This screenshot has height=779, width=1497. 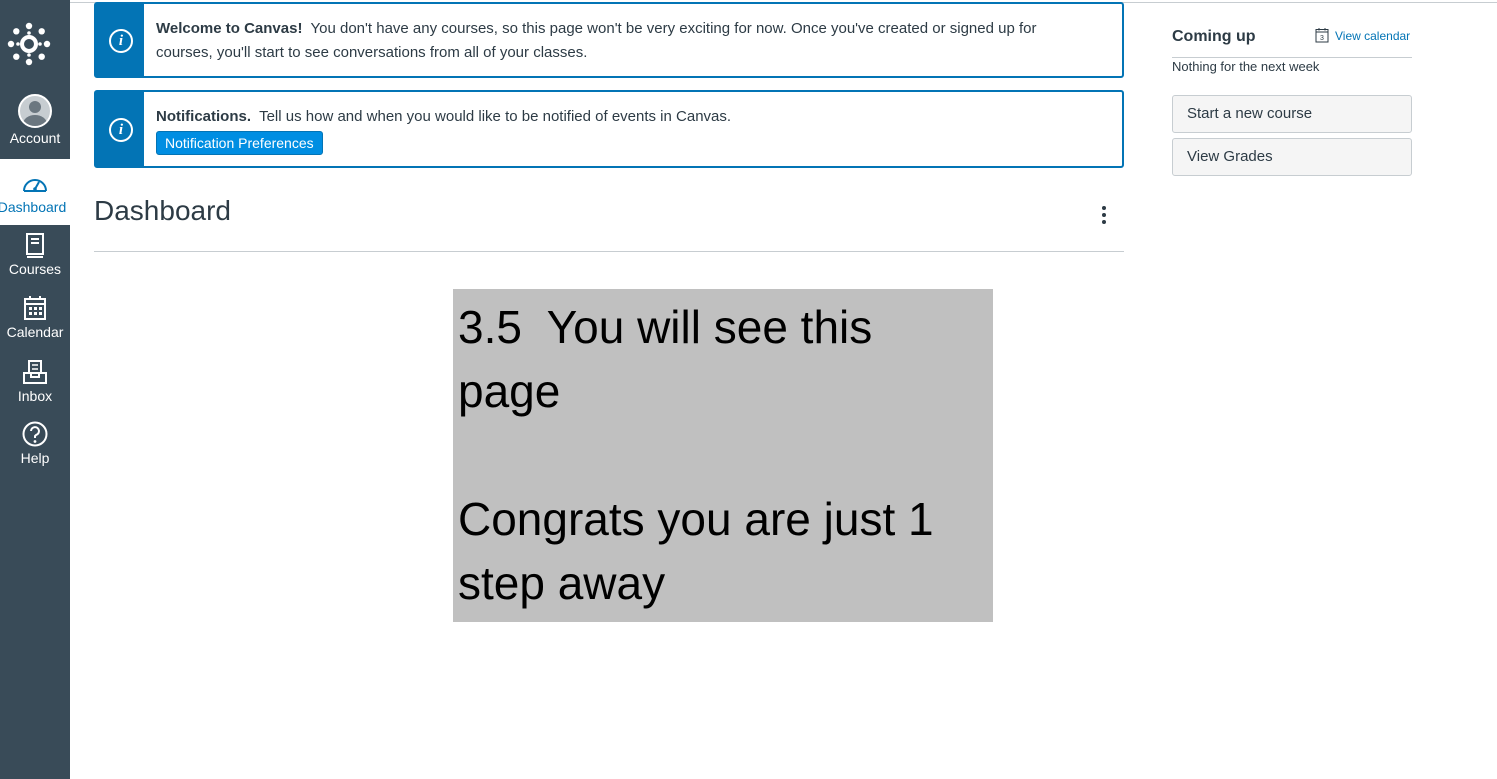 What do you see at coordinates (672, 359) in the screenshot?
I see `overlay-line-1: 3.5 You will see this page` at bounding box center [672, 359].